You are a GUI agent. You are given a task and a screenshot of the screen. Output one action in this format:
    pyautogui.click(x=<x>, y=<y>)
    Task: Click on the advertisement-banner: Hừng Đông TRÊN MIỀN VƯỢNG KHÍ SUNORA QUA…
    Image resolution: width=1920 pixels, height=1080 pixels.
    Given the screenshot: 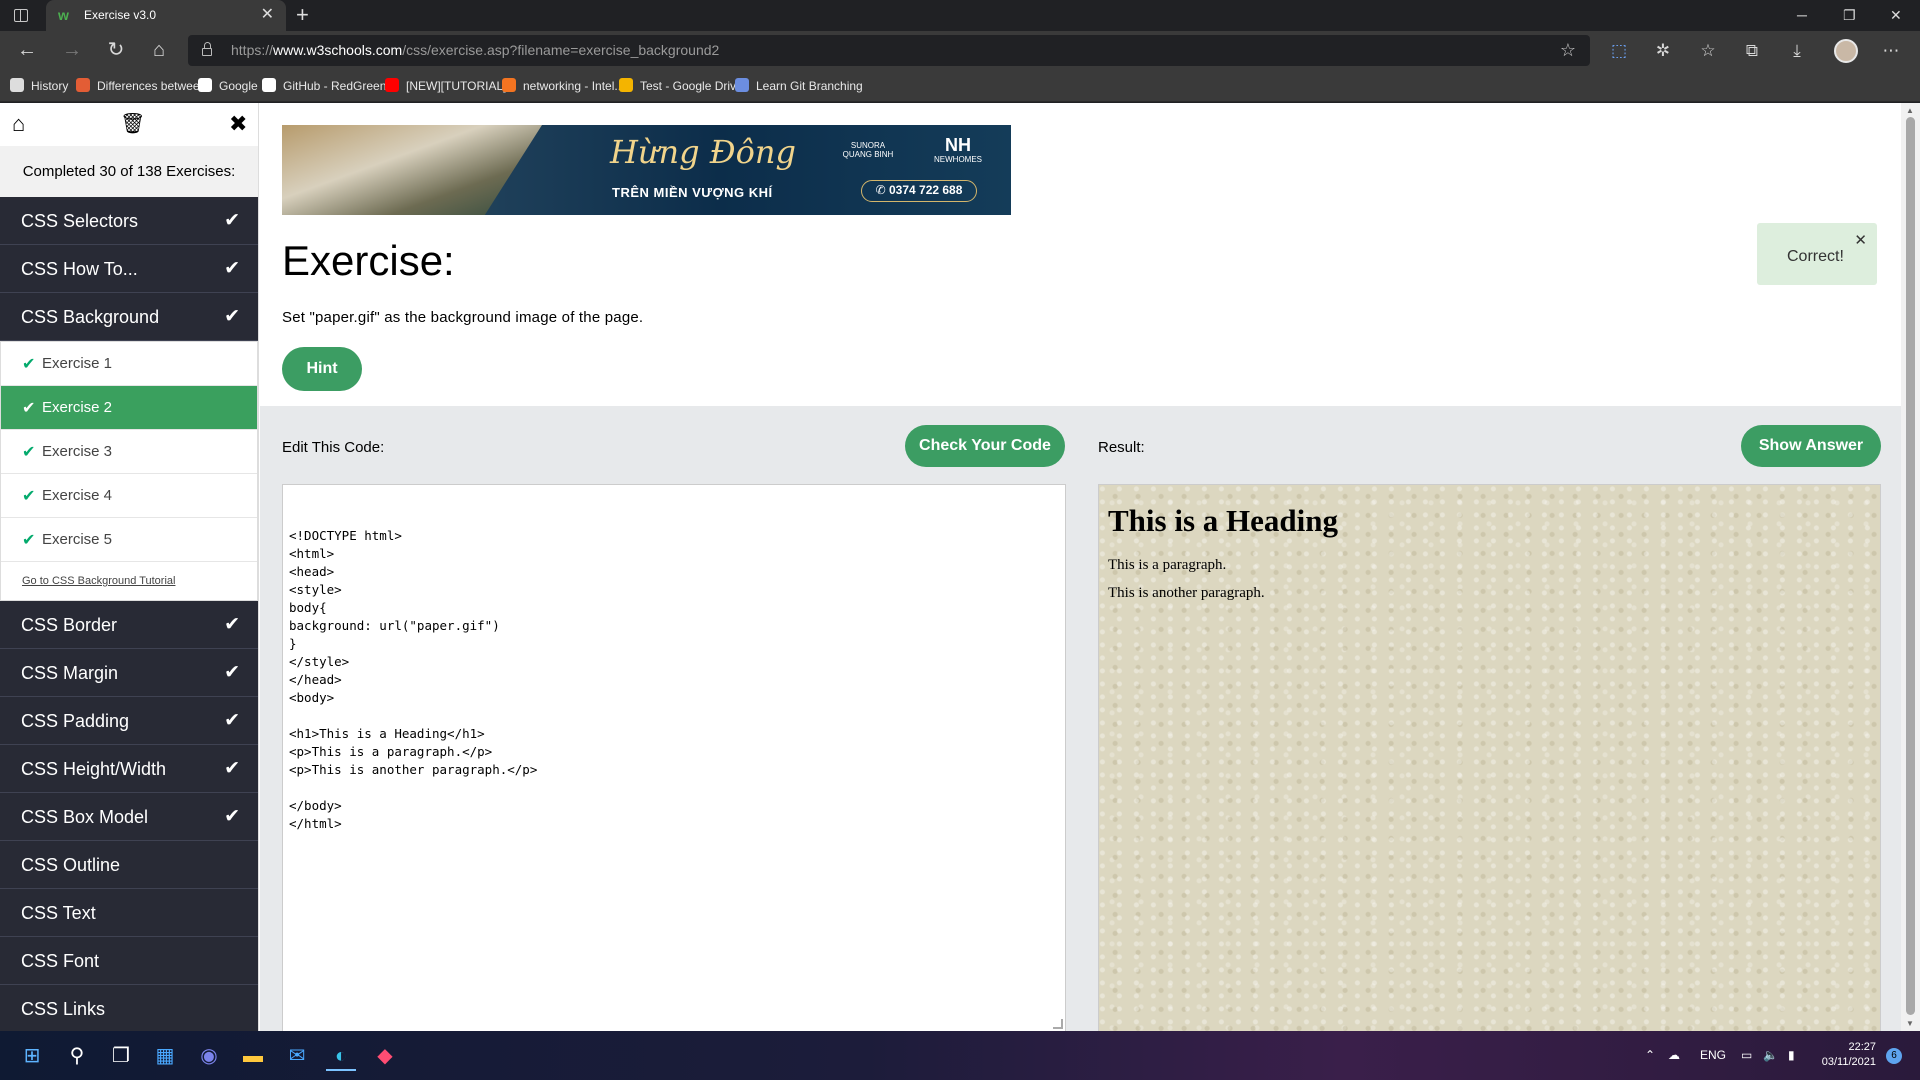 What is the action you would take?
    pyautogui.click(x=646, y=170)
    